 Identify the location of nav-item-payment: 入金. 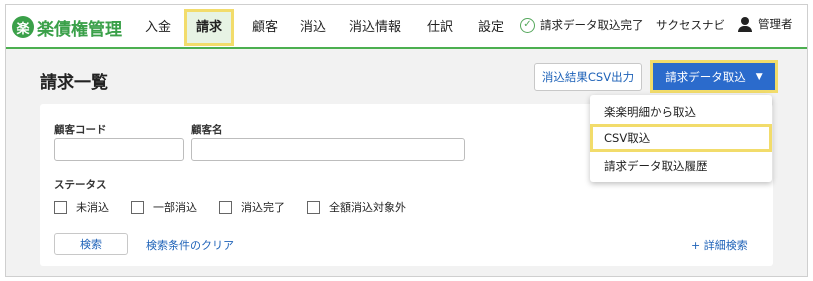
(158, 25).